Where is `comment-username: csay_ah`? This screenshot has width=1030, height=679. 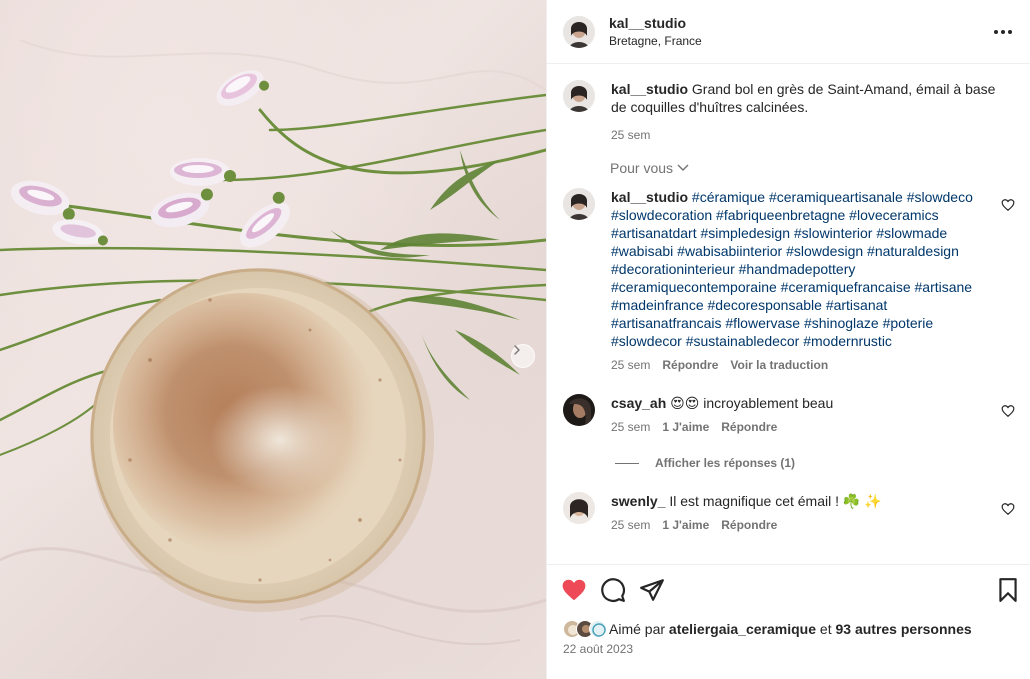 comment-username: csay_ah is located at coordinates (638, 403).